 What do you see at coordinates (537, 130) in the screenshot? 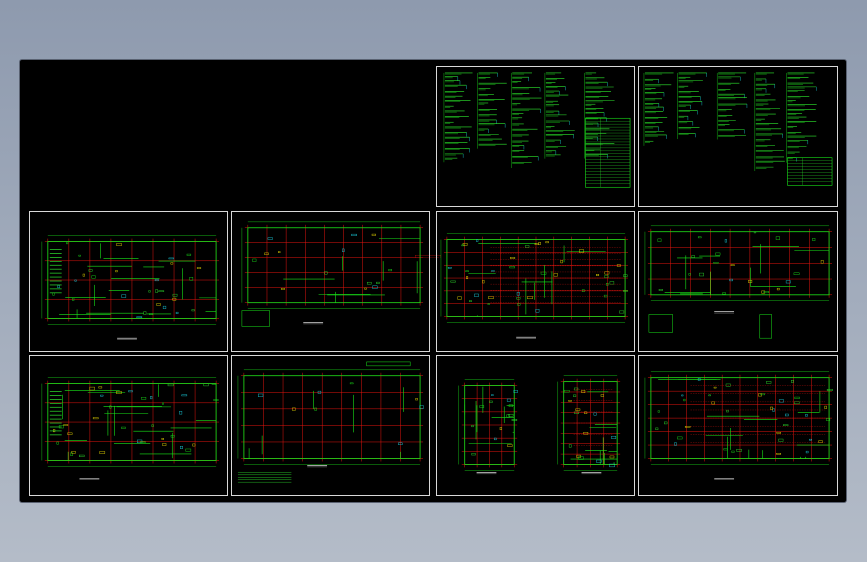
I see `system-diagram-1-drawing` at bounding box center [537, 130].